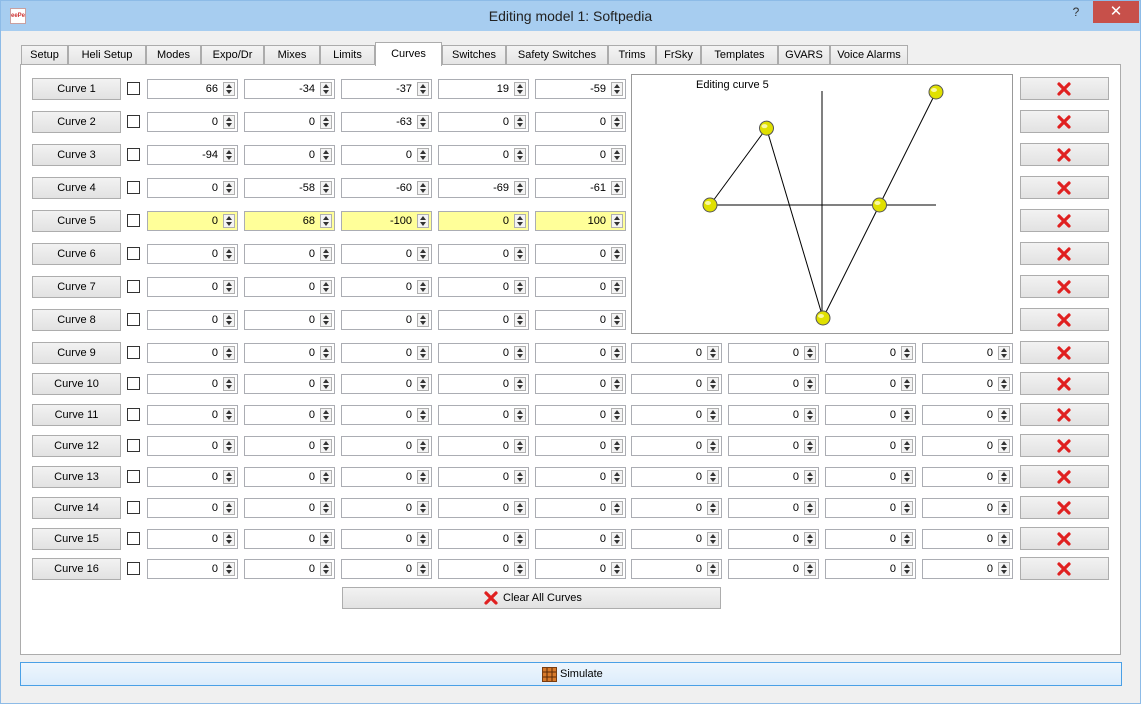  What do you see at coordinates (967, 415) in the screenshot?
I see `curve-11-point-9-spinbox: 0` at bounding box center [967, 415].